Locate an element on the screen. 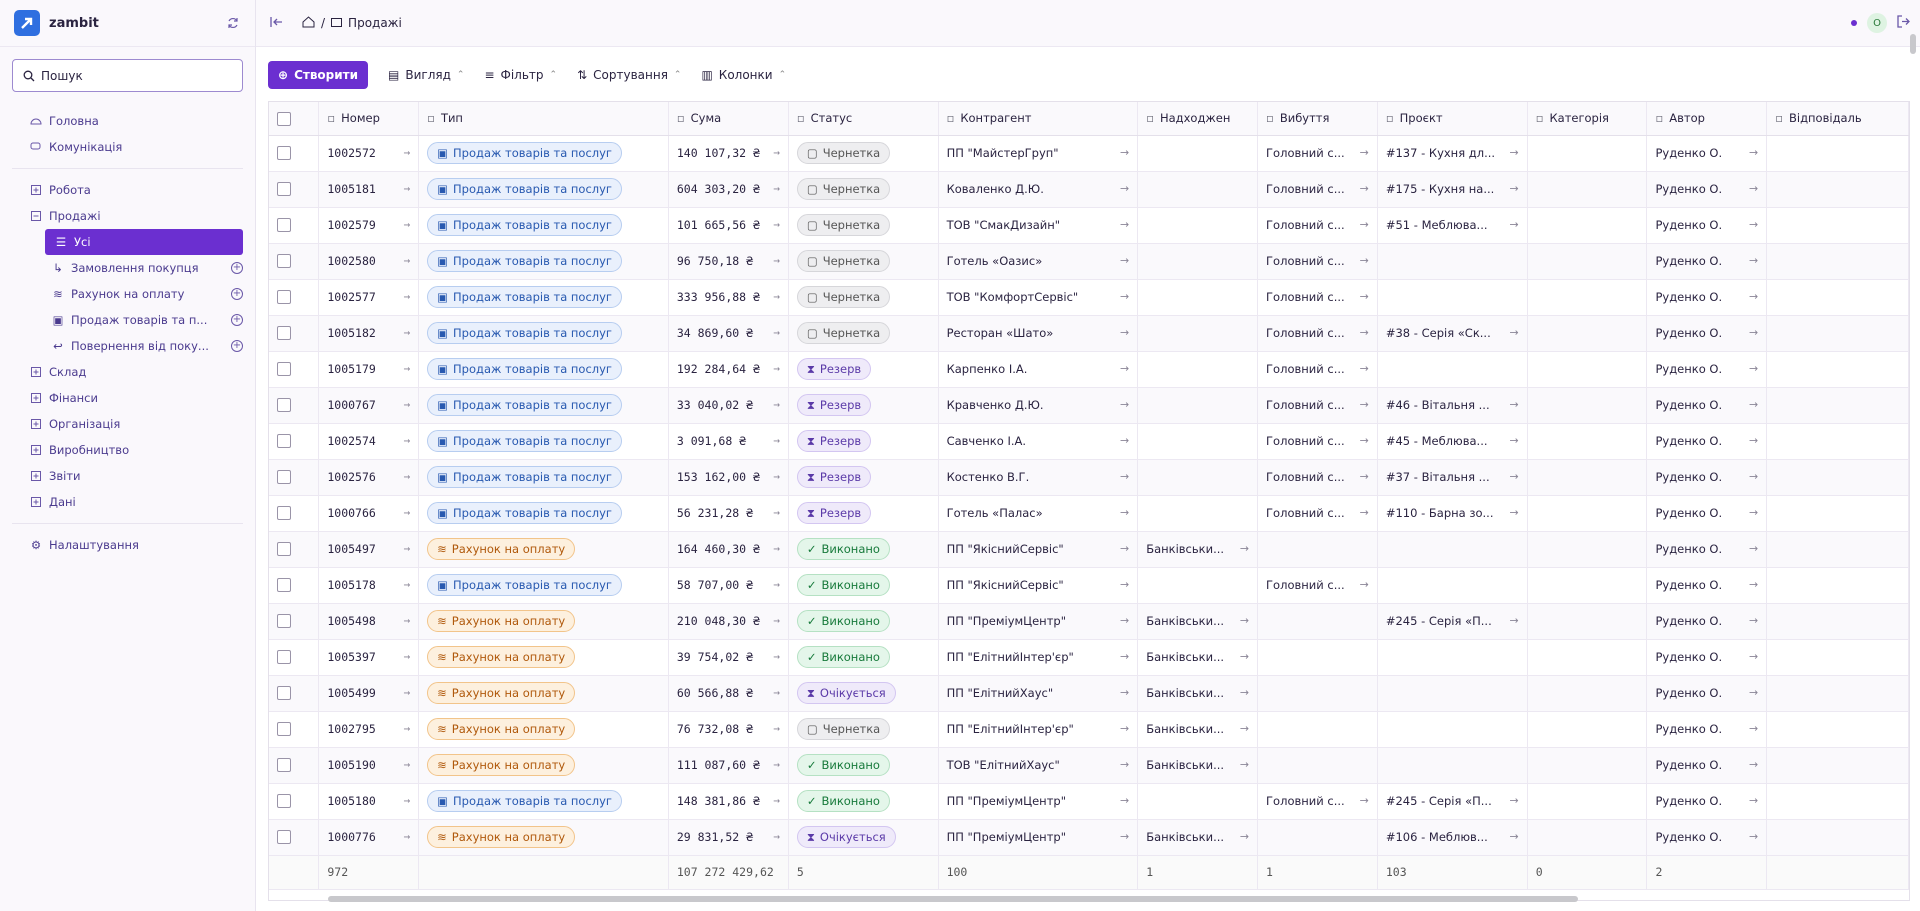 The height and width of the screenshot is (911, 1920). view-button: ▤ Вигляд ⌃ is located at coordinates (426, 75).